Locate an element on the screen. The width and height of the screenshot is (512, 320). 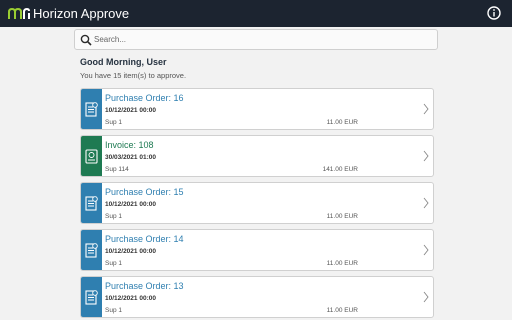
search-icon is located at coordinates (86, 40).